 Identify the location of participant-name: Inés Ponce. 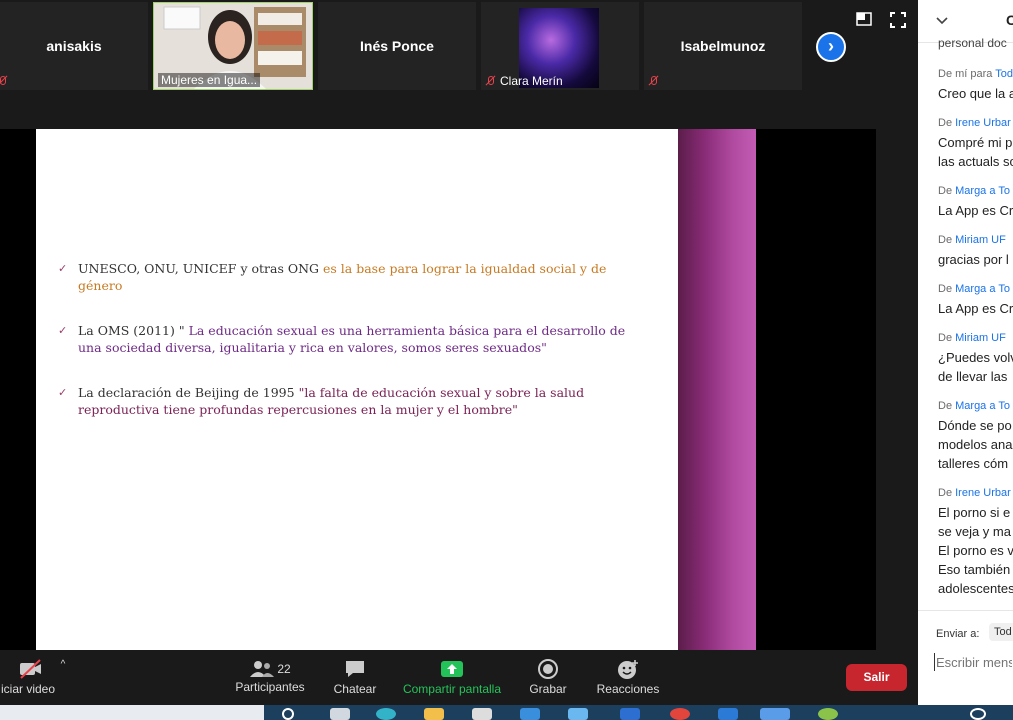
(397, 46).